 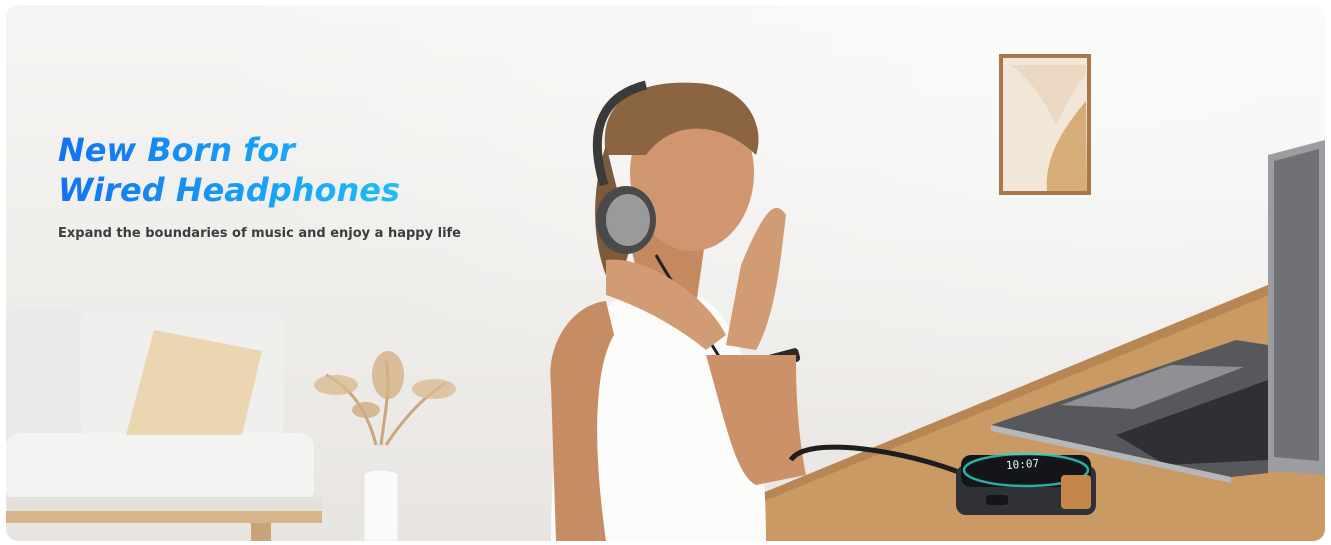 What do you see at coordinates (259, 150) in the screenshot?
I see `headline-line-1: New Born for` at bounding box center [259, 150].